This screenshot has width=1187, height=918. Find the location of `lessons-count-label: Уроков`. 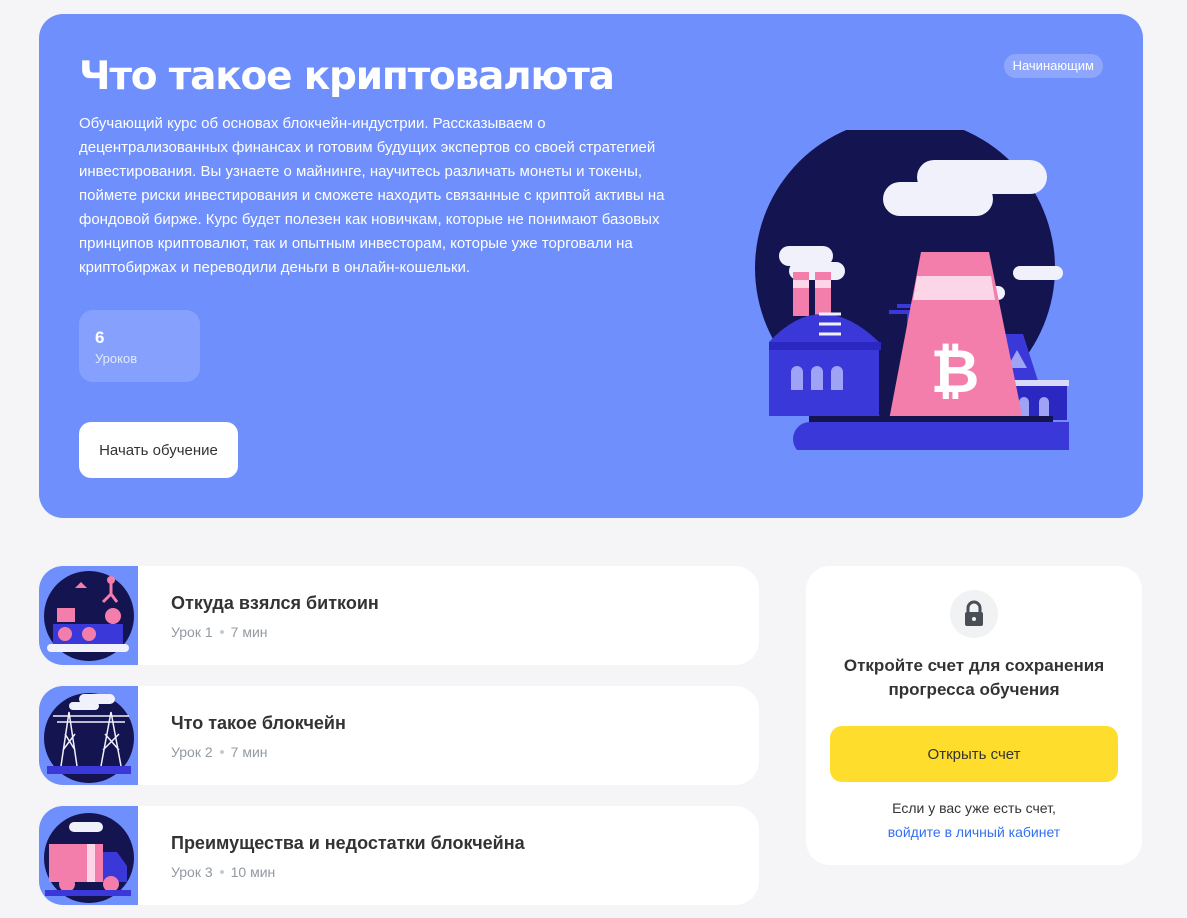

lessons-count-label: Уроков is located at coordinates (116, 358).